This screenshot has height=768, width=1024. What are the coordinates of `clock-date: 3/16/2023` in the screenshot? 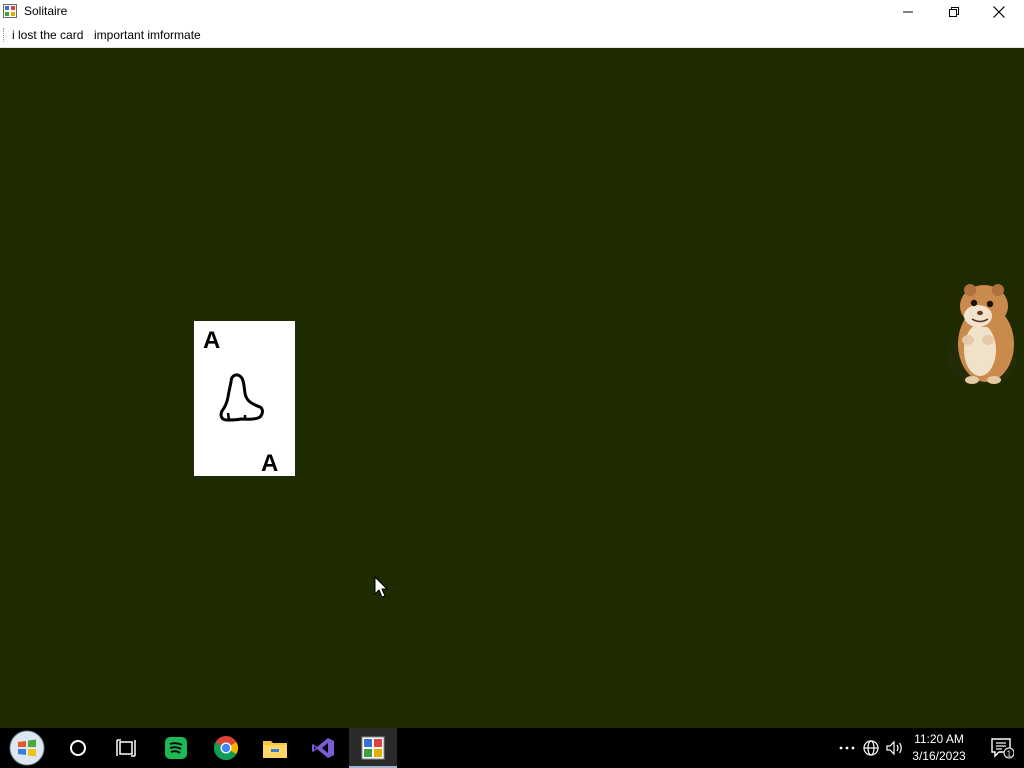 It's located at (939, 756).